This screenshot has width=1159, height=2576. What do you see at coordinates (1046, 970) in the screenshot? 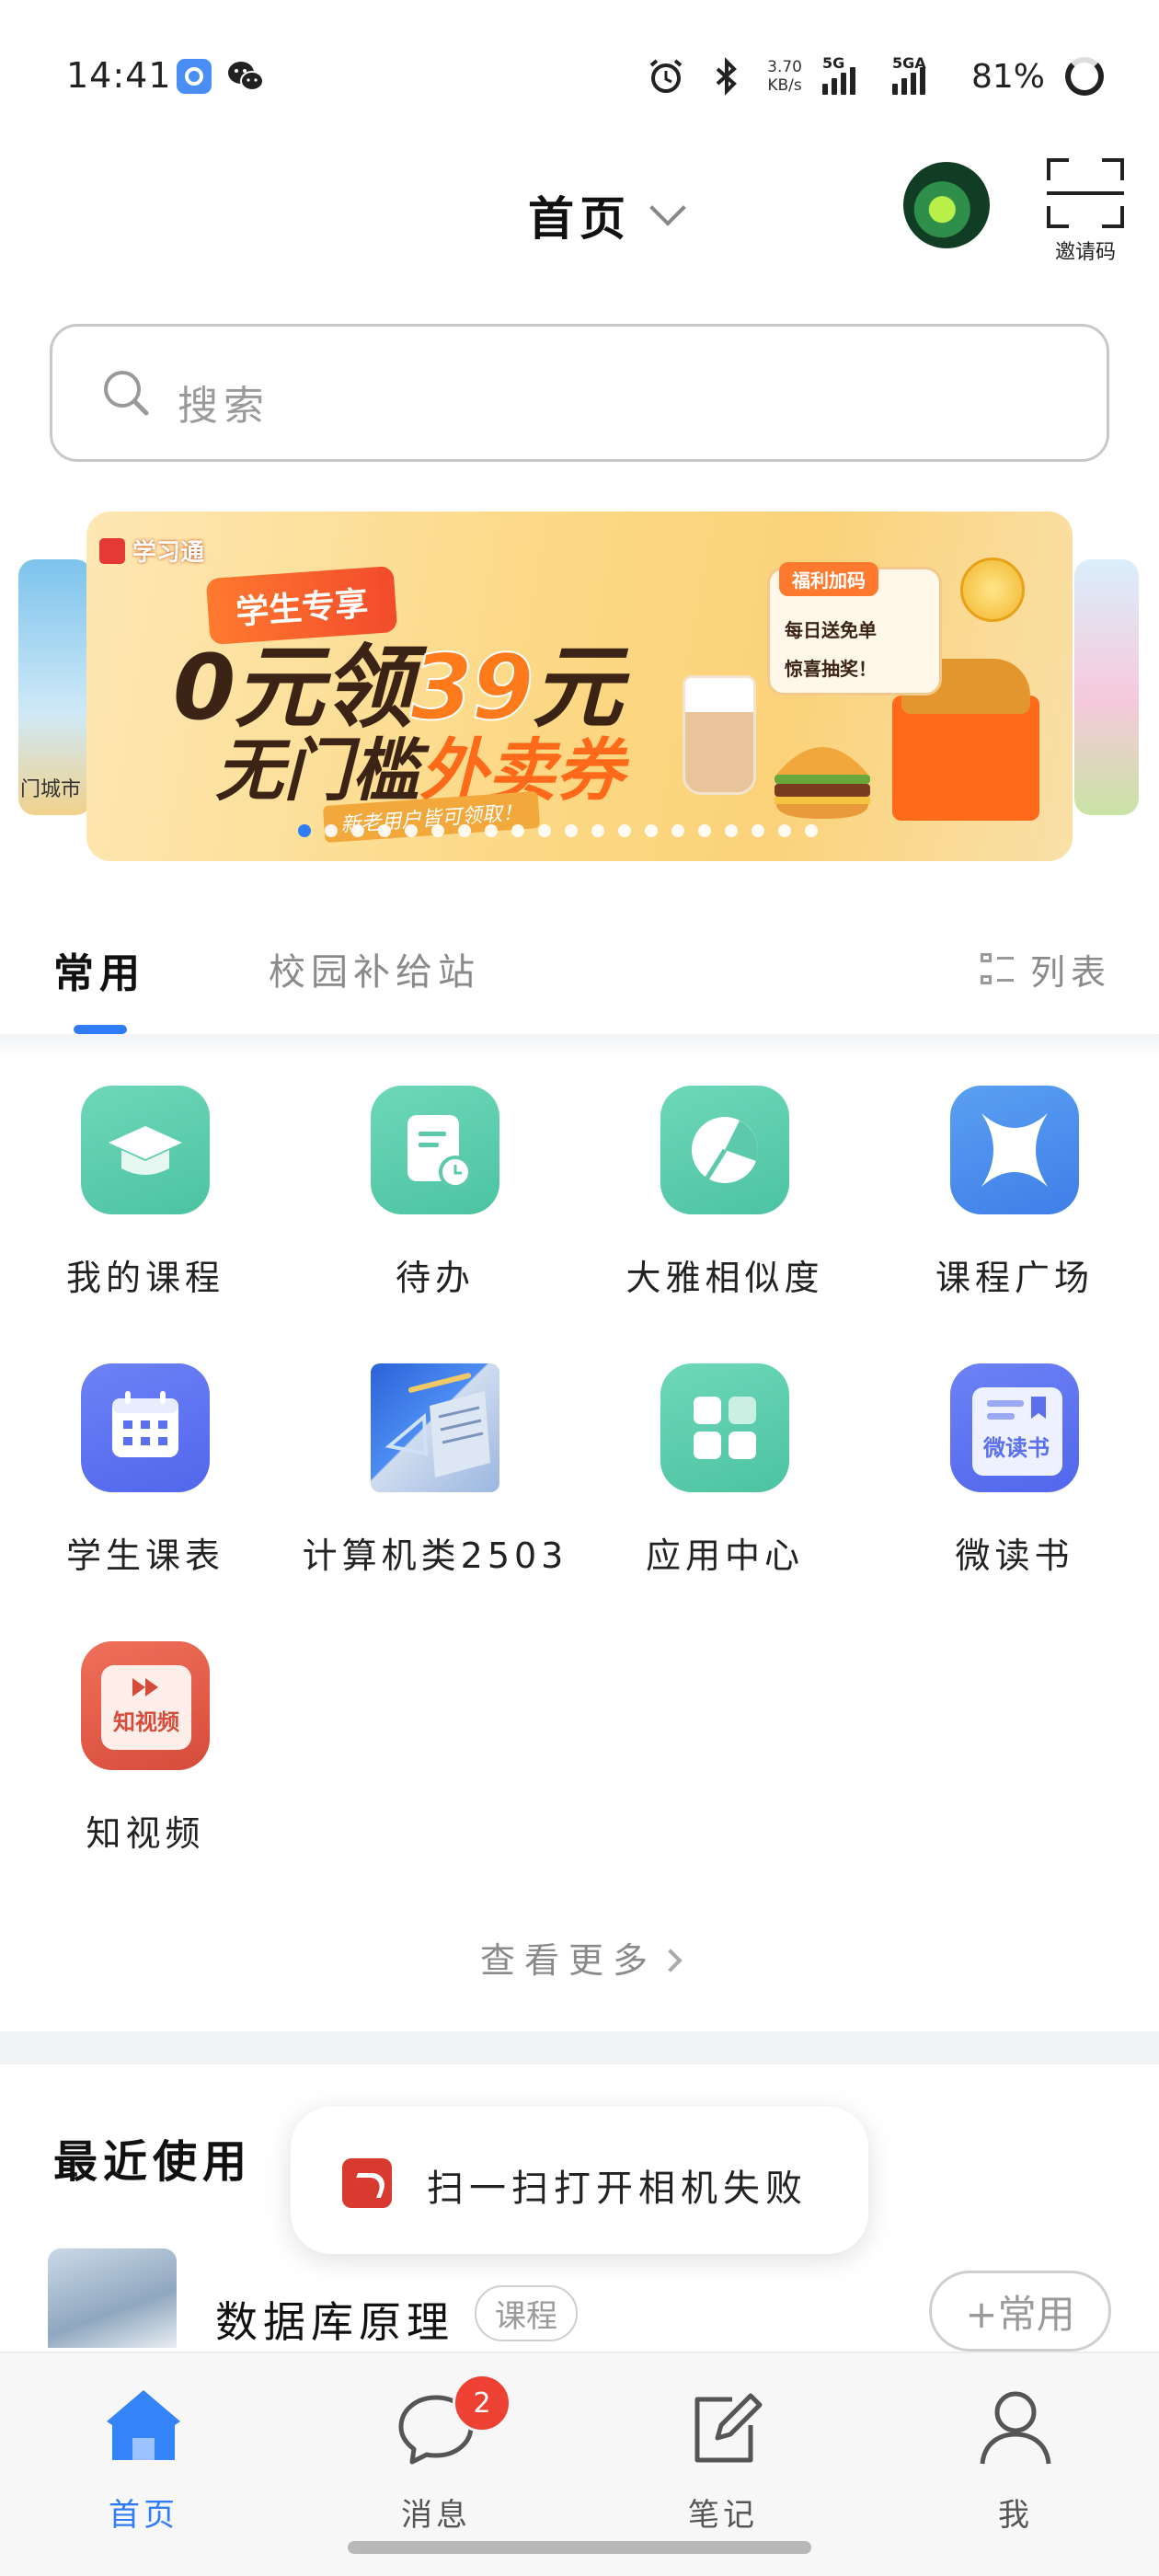
I see `list-view-toggle: 列表` at bounding box center [1046, 970].